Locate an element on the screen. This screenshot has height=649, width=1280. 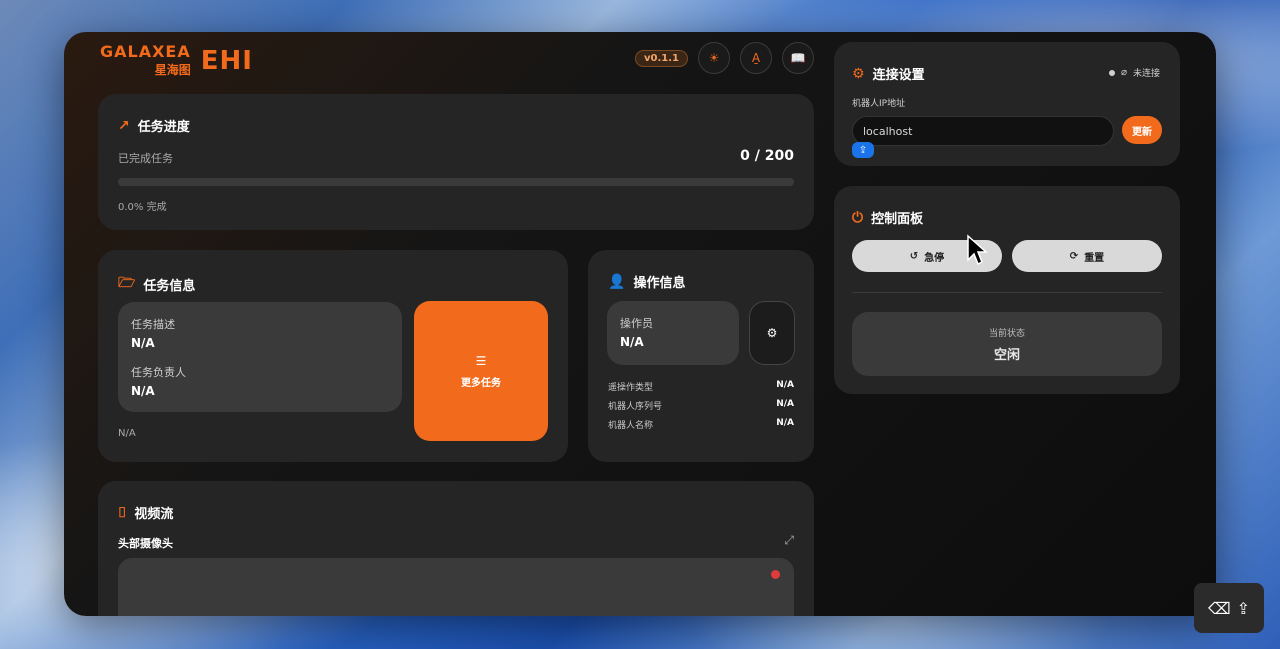
backspace-icon: ⌫ is located at coordinates (1219, 608).